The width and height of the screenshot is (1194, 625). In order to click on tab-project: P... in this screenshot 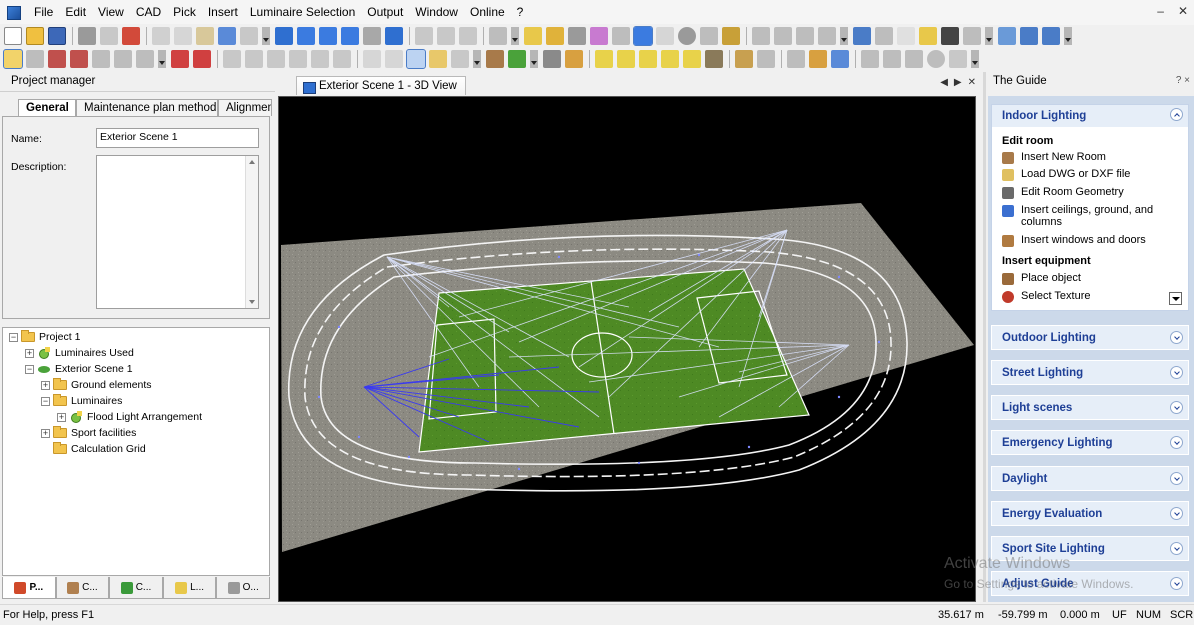, I will do `click(29, 588)`.